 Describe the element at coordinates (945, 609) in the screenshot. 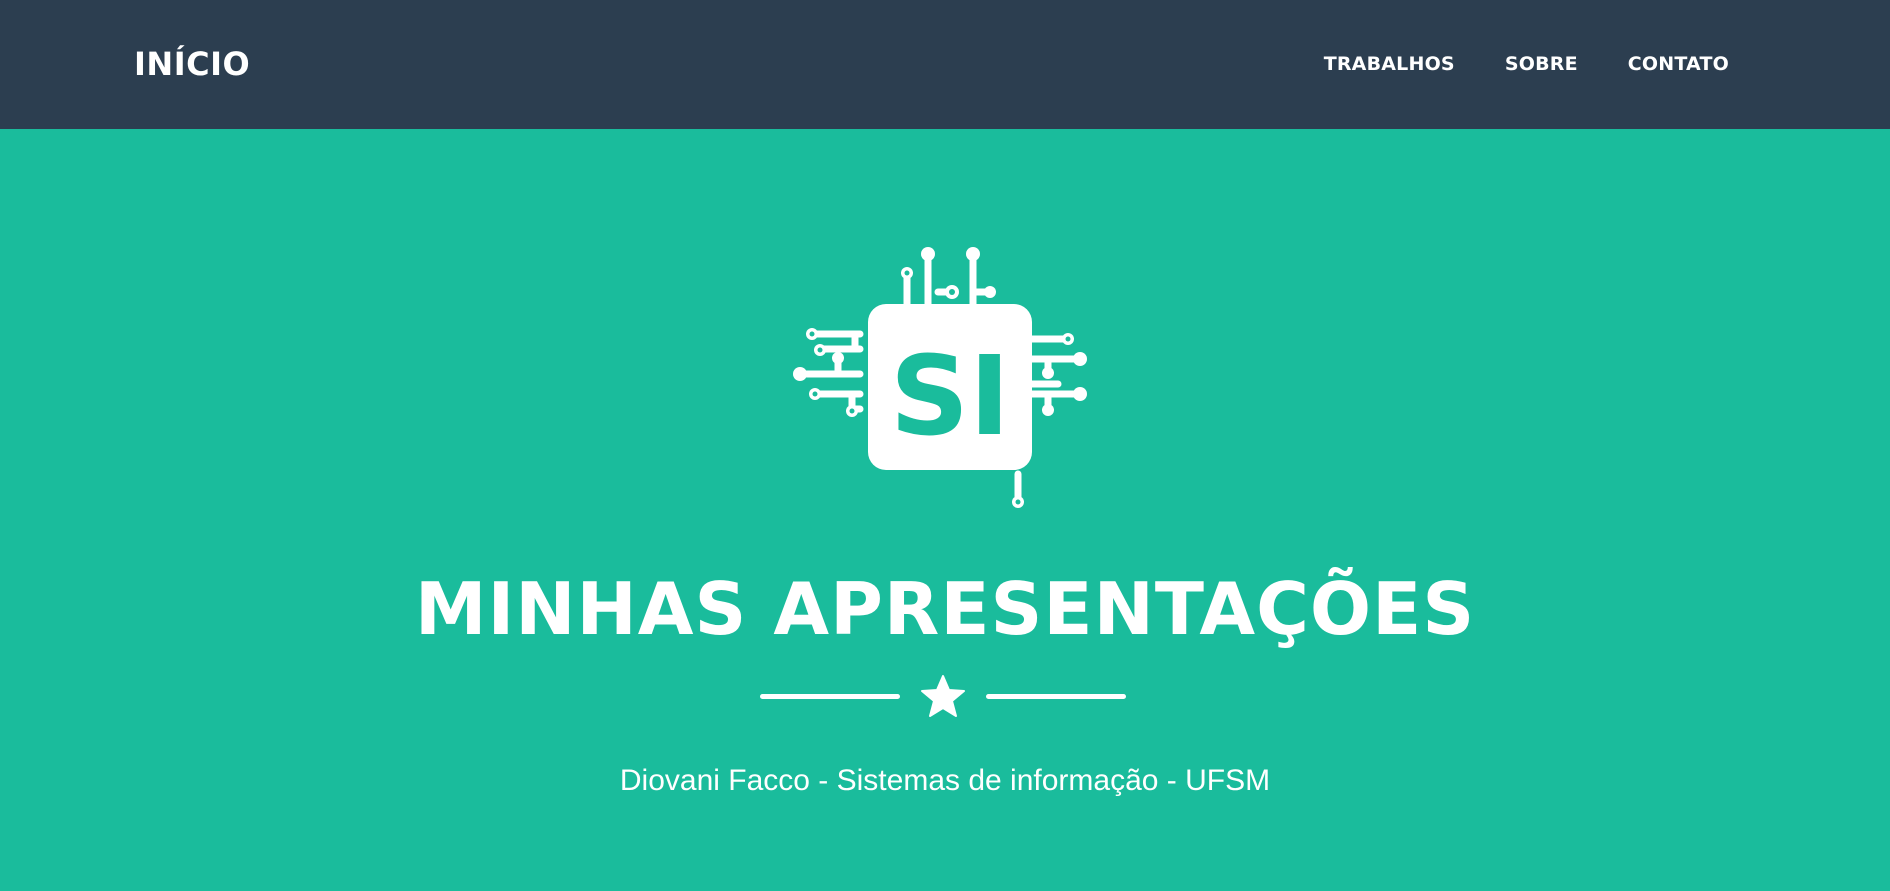

I see `page-title: MINHAS APRESENTAÇÕES` at that location.